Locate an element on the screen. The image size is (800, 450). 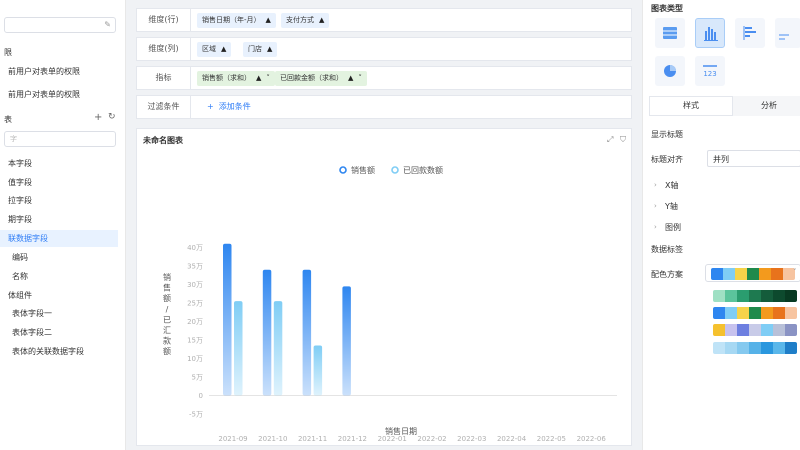
chip-label: 销售日期（年-月） is located at coordinates (231, 20).